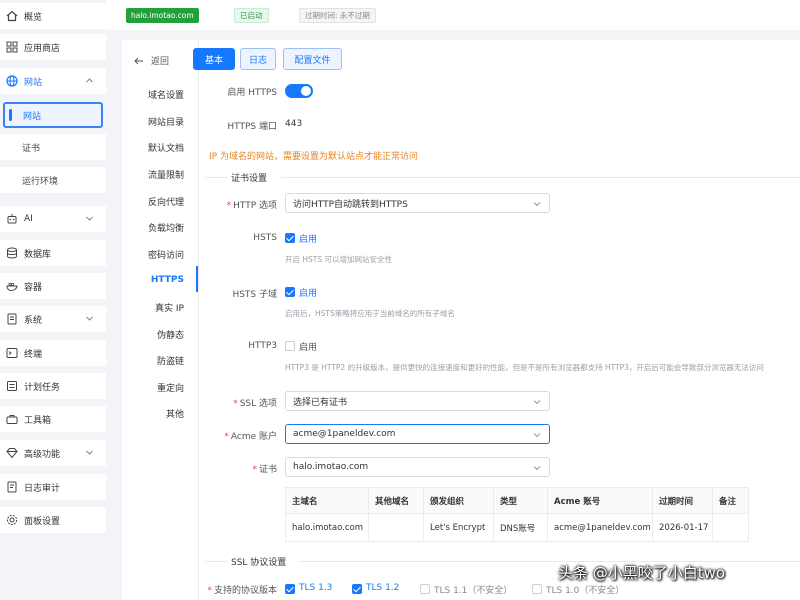 The height and width of the screenshot is (600, 800). Describe the element at coordinates (160, 62) in the screenshot. I see `back-label: 返回` at that location.